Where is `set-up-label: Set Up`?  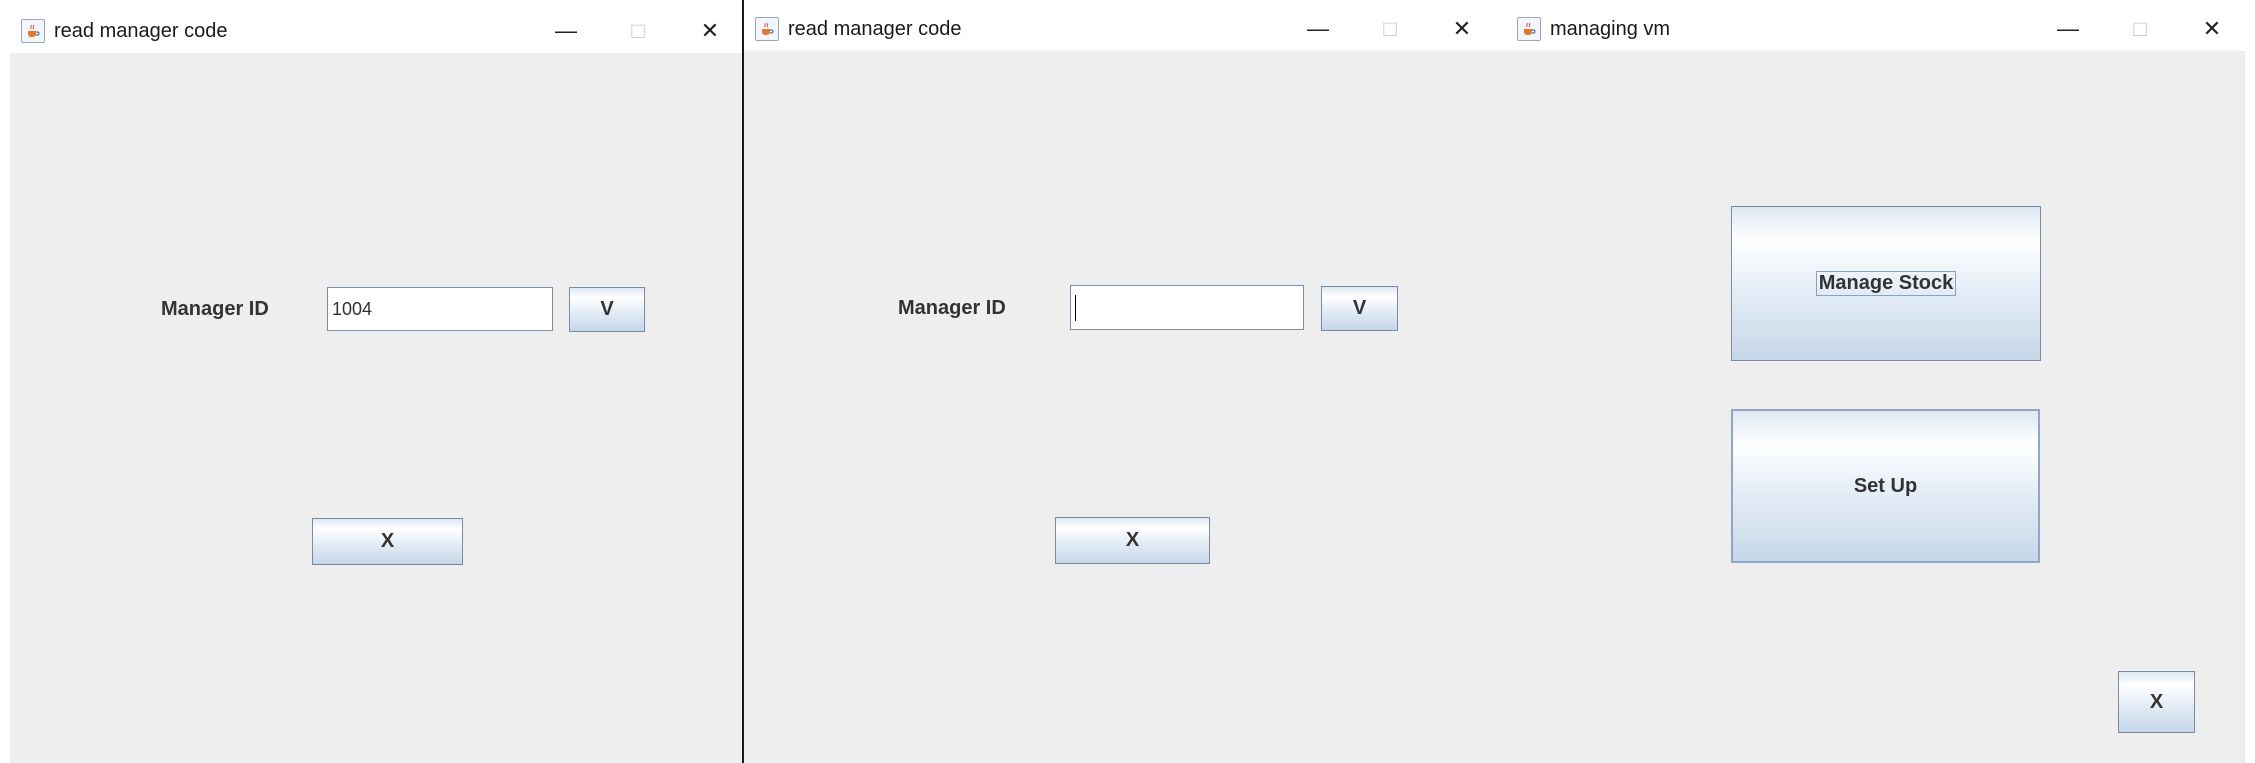 set-up-label: Set Up is located at coordinates (1885, 485).